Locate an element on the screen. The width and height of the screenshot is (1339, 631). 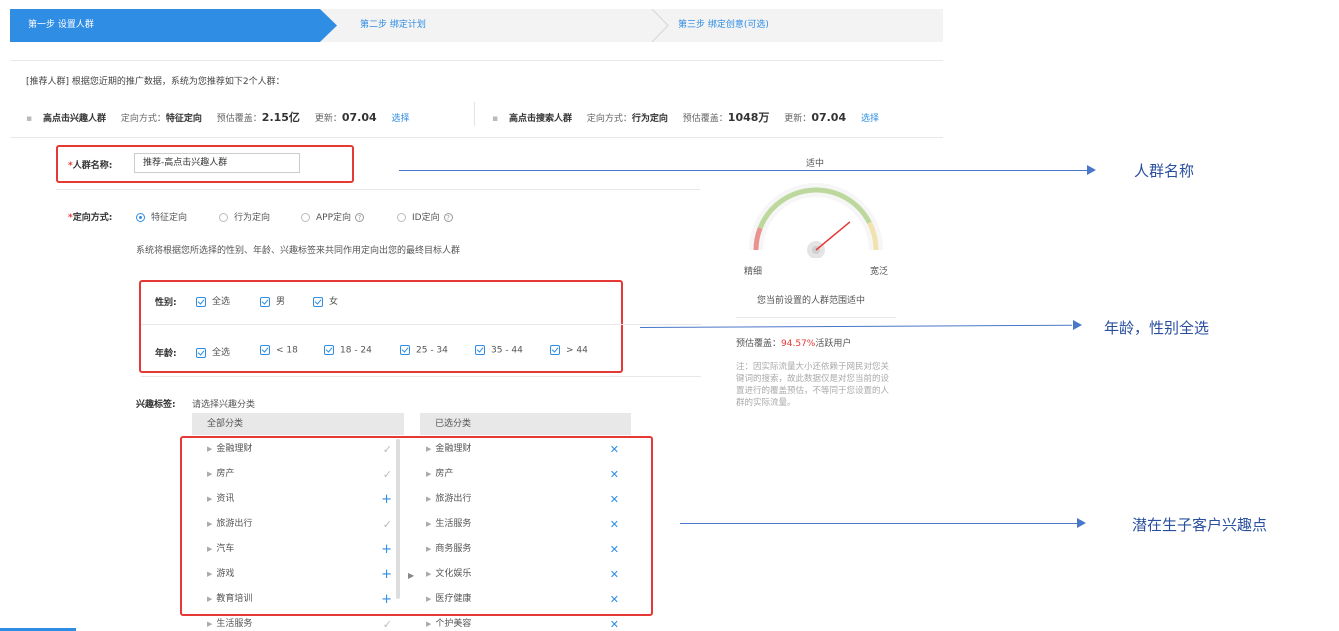
step-2: 第二步 绑定计划 is located at coordinates (393, 25).